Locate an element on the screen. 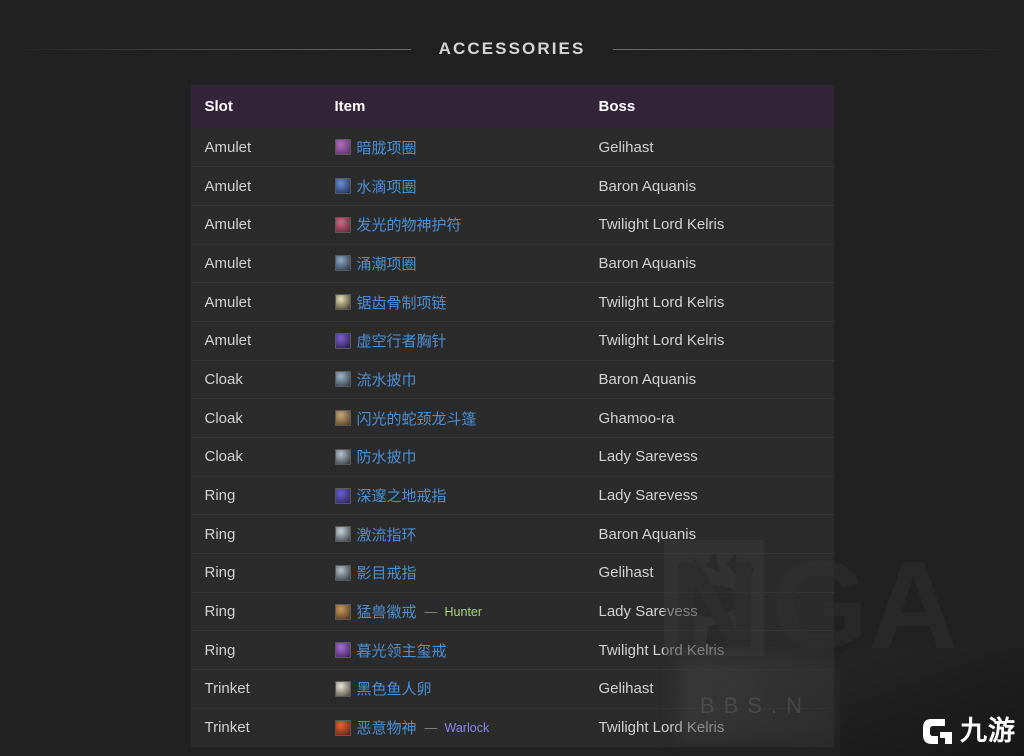 This screenshot has height=756, width=1024. table-row: Cloak 闪光的蛇颈龙斗篷 Ghamoo-ra is located at coordinates (512, 418).